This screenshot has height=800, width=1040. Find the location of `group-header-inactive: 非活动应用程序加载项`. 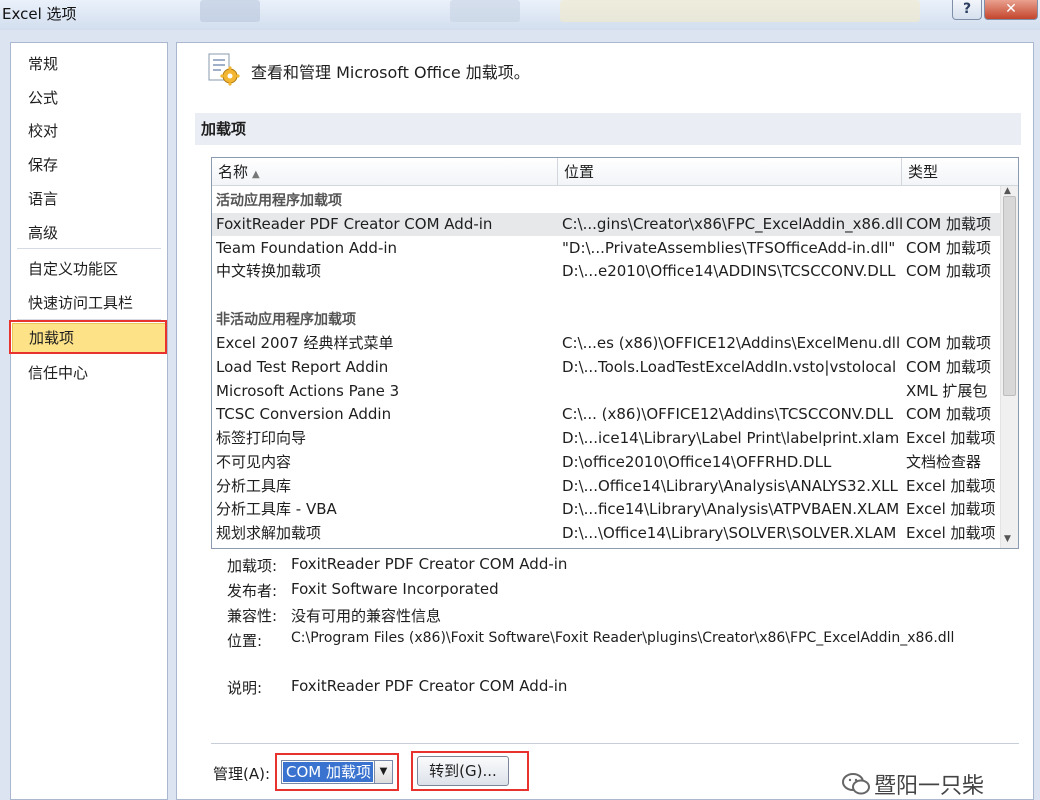

group-header-inactive: 非活动应用程序加载项 is located at coordinates (286, 320).